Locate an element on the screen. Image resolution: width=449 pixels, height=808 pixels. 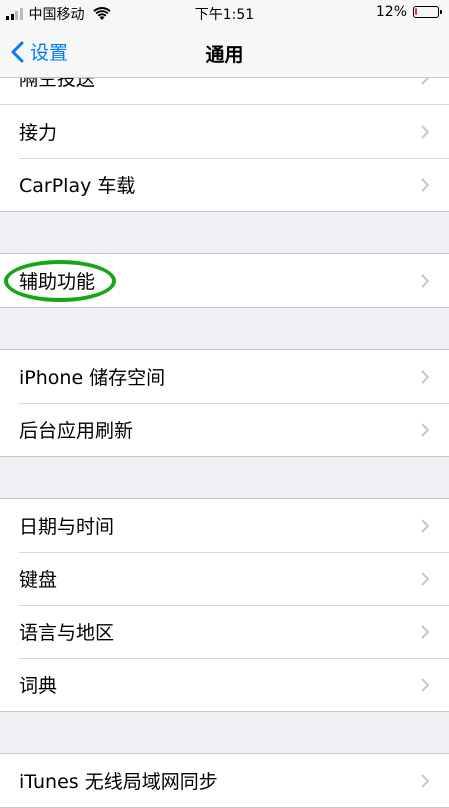
settings-group-accessibility: 辅助功能 is located at coordinates (224, 280).